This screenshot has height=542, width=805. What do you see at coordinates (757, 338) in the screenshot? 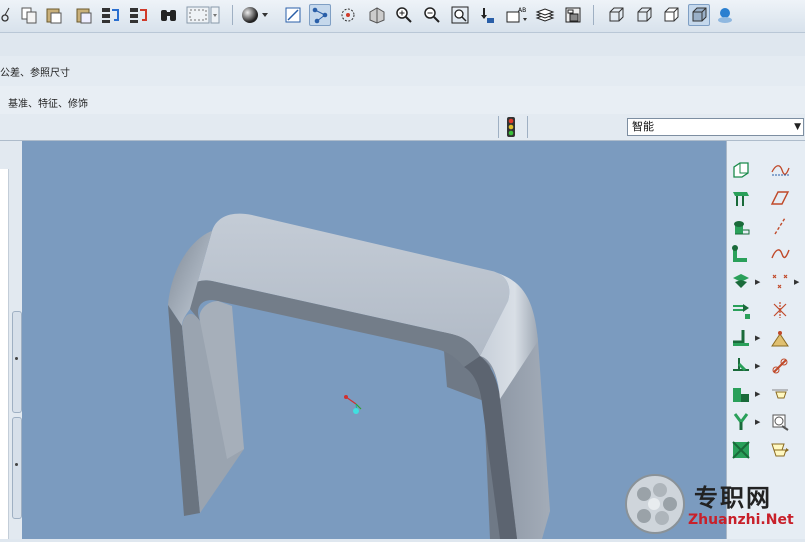
I see `shell-flyout-arrow-icon: ▶` at bounding box center [757, 338].